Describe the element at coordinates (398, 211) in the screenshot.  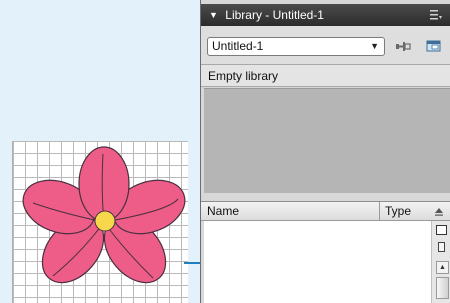
I see `column-header-type: Type` at that location.